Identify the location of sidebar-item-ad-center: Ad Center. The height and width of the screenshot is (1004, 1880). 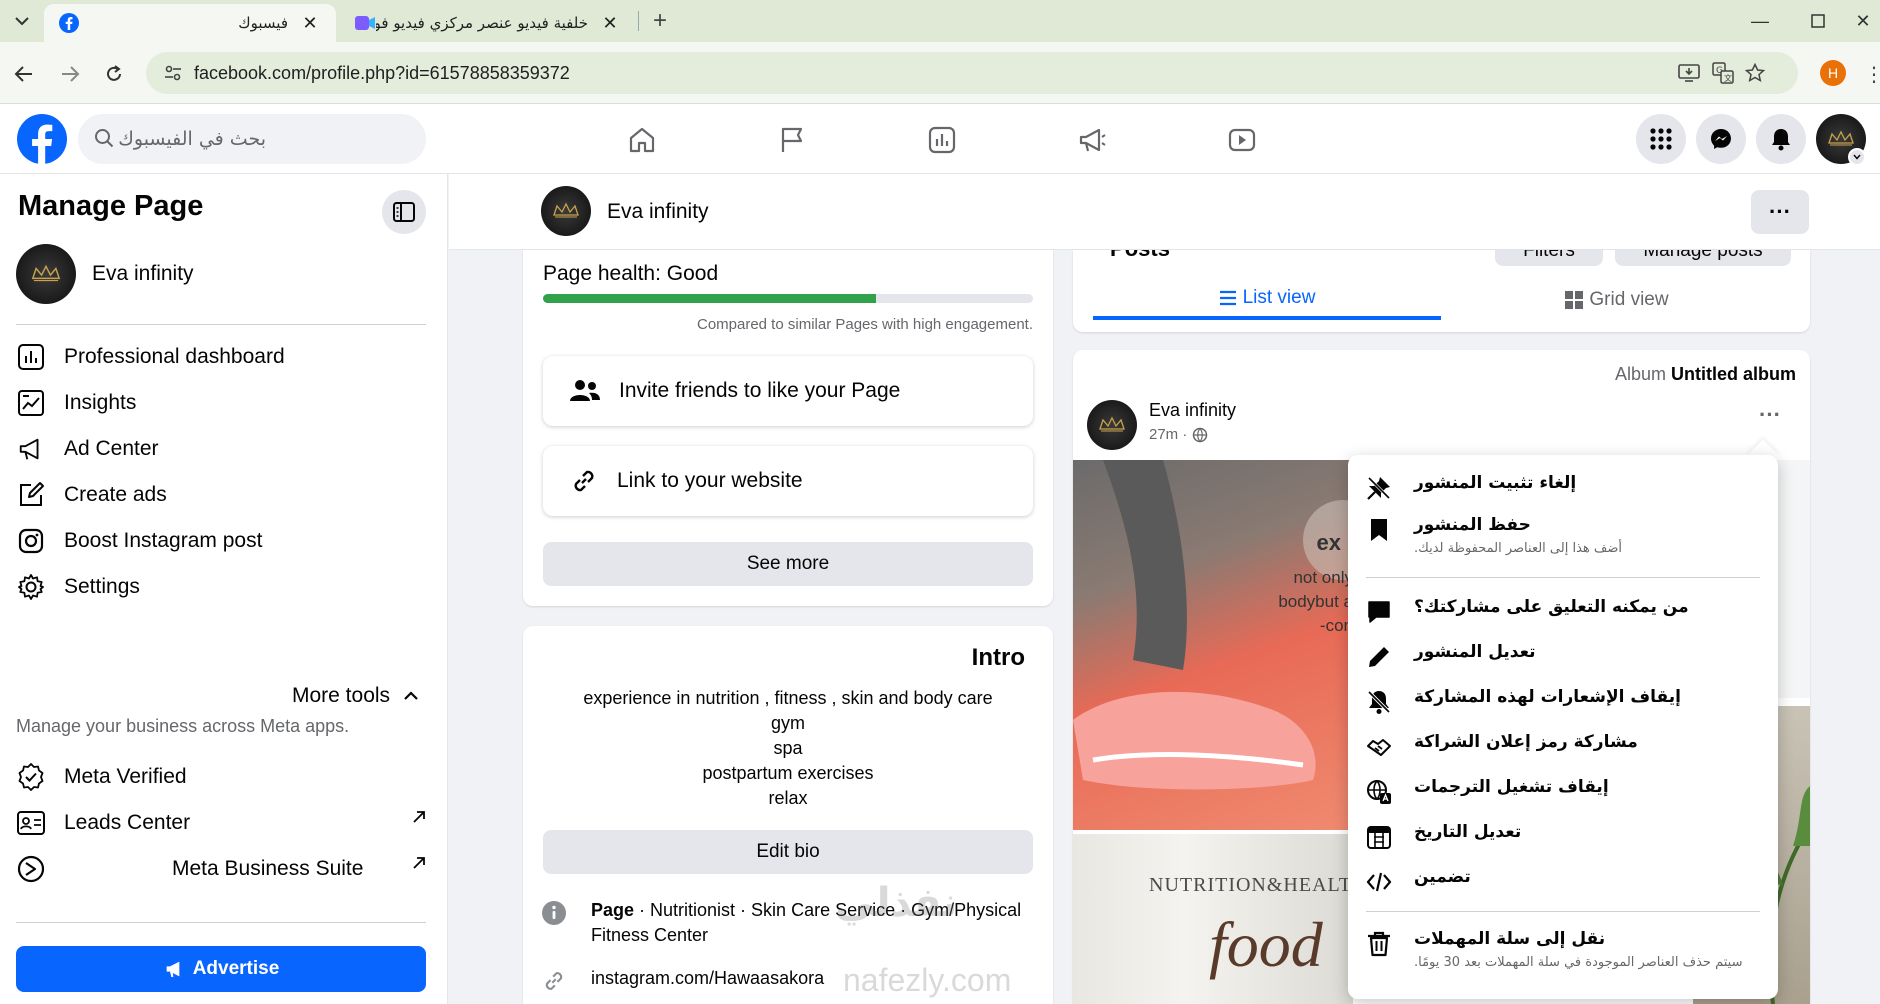
(224, 449).